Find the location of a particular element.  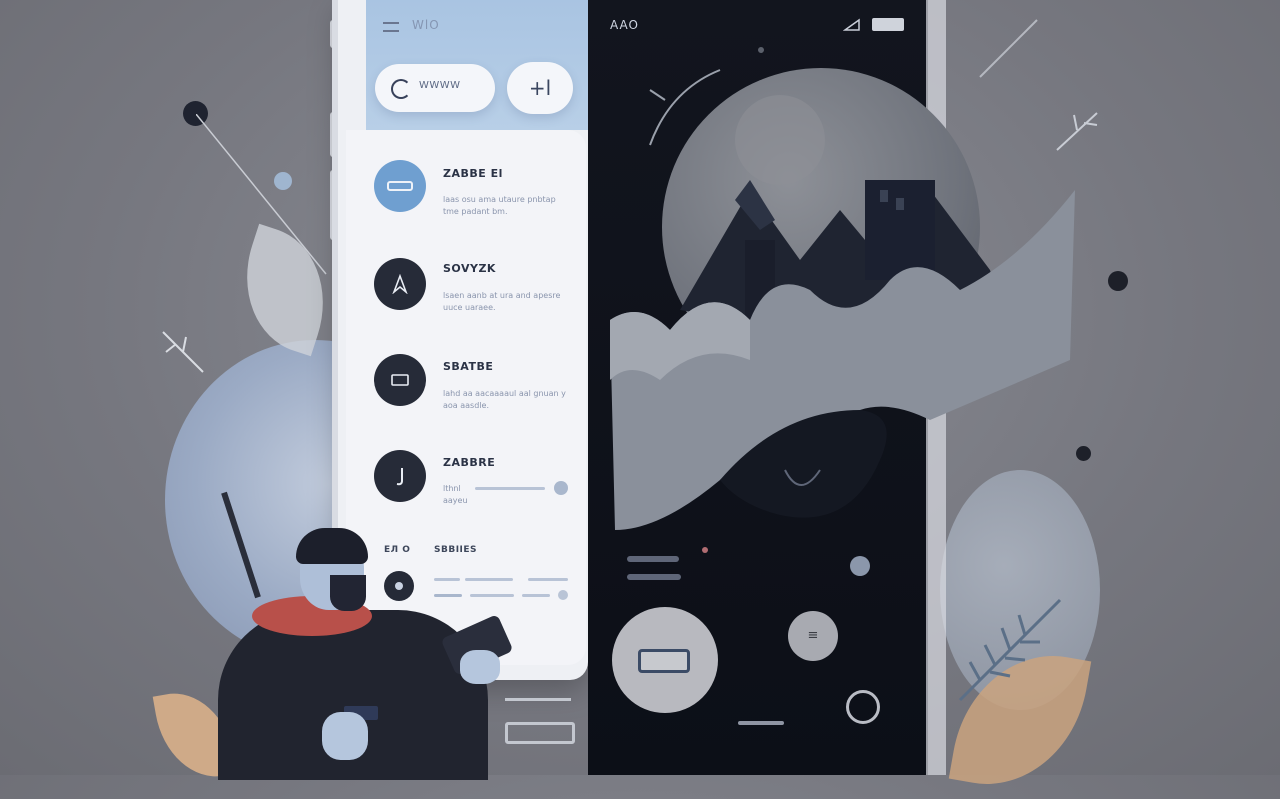

slider-knob is located at coordinates (561, 488).